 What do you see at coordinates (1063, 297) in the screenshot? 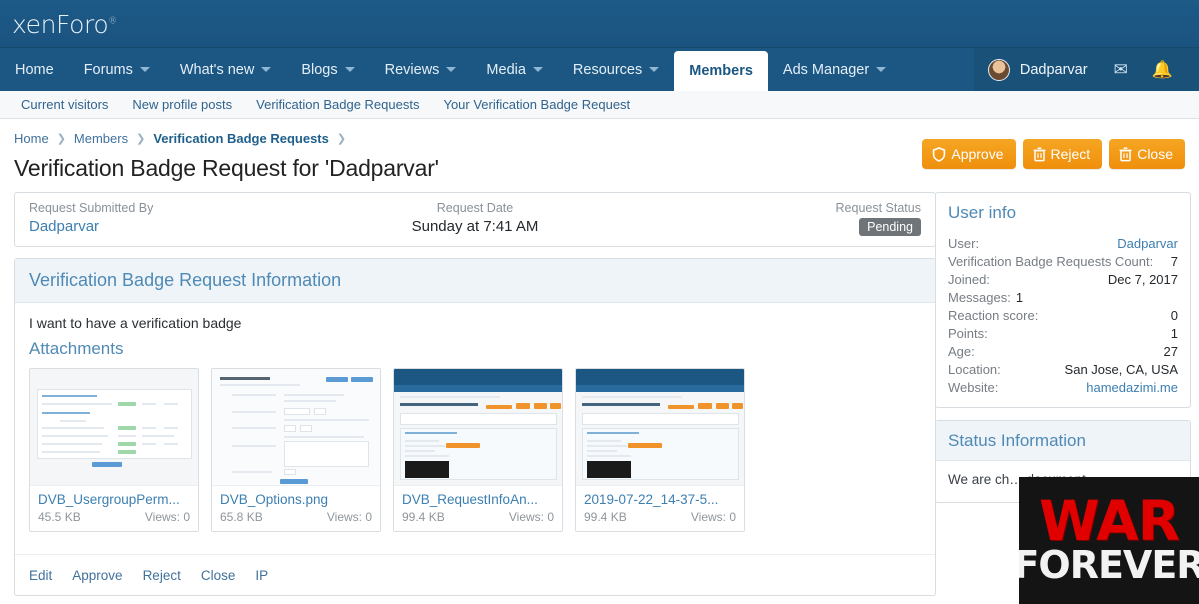
I see `user-info-row-messages: Messages: 1` at bounding box center [1063, 297].